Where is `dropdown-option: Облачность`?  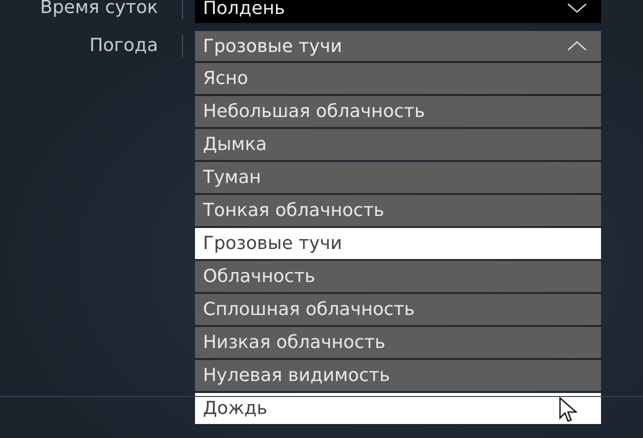
dropdown-option: Облачность is located at coordinates (398, 276).